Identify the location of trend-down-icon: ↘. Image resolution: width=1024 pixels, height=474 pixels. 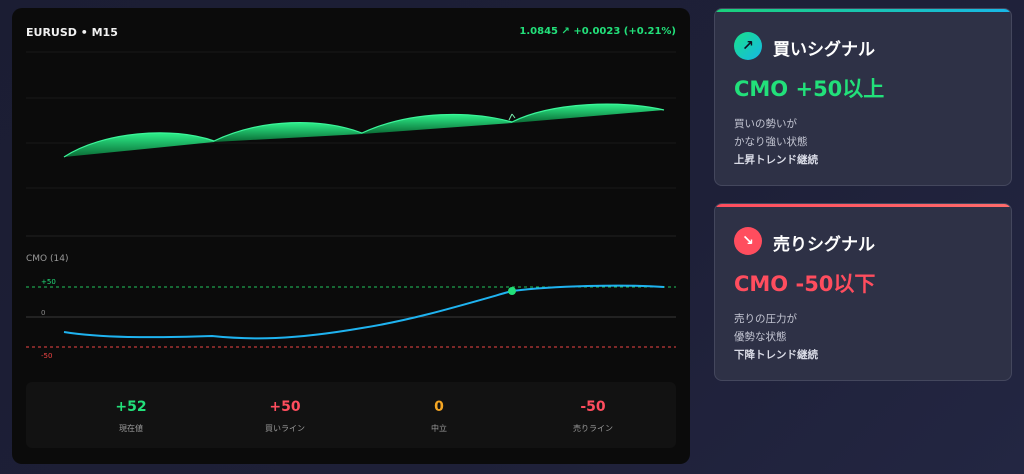
(748, 241).